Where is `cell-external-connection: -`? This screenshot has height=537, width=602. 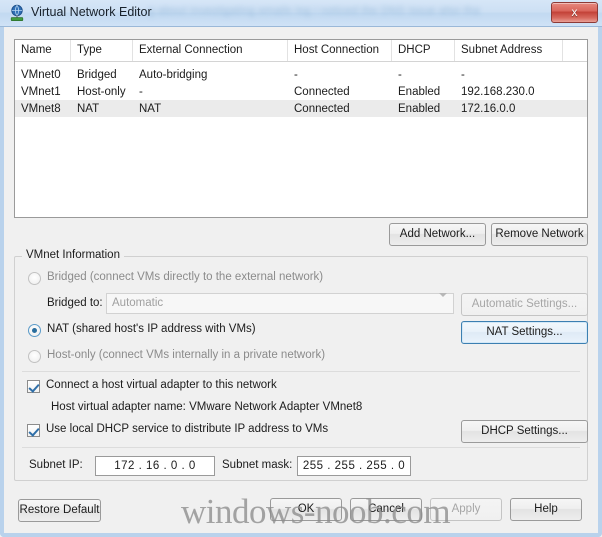
cell-external-connection: - is located at coordinates (141, 91).